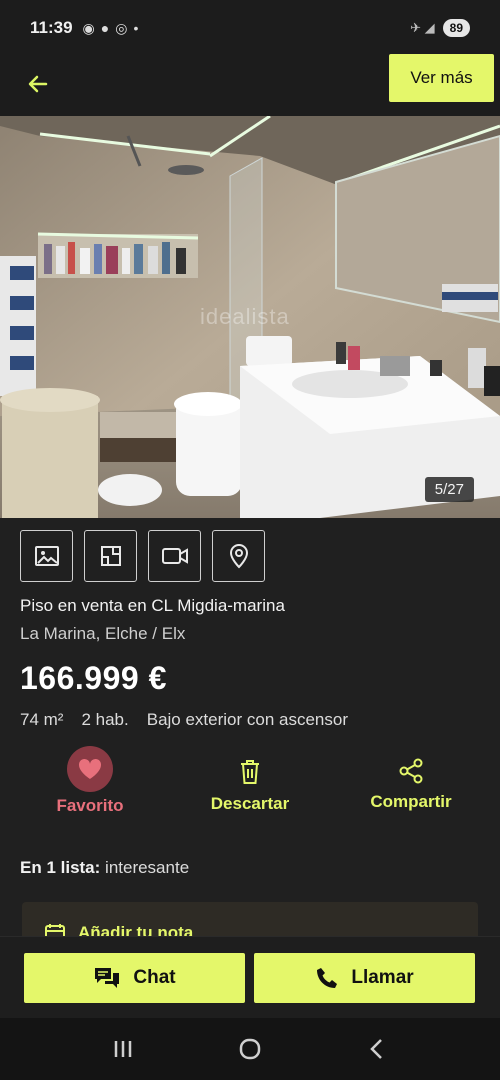 The image size is (500, 1080). Describe the element at coordinates (456, 28) in the screenshot. I see `battery-badge: 89` at that location.